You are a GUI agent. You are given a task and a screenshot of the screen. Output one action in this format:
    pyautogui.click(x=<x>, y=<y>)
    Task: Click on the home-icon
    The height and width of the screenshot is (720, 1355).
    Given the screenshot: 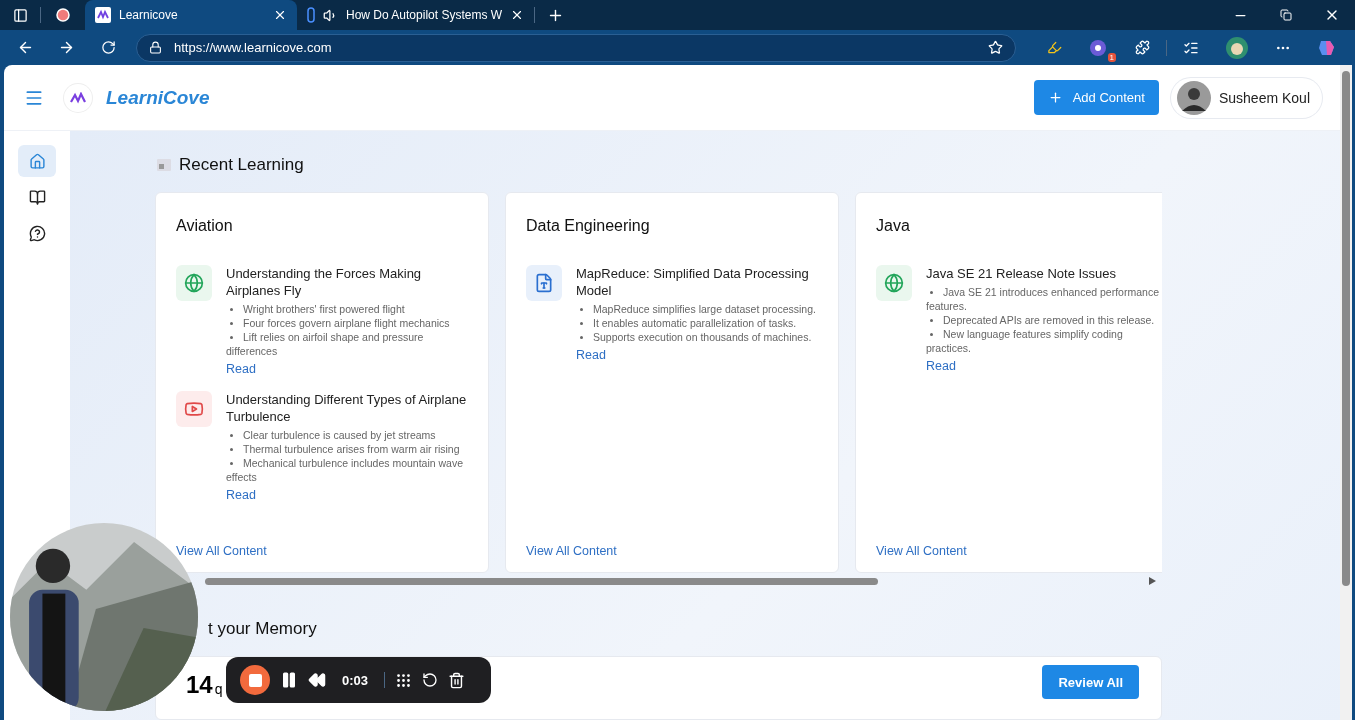 What is the action you would take?
    pyautogui.click(x=37, y=161)
    